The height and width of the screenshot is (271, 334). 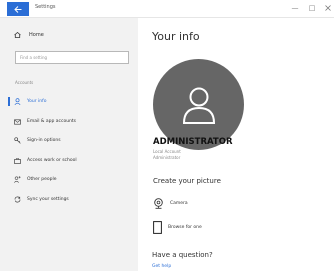 What do you see at coordinates (52, 160) in the screenshot?
I see `sidebar-item-label: Access work or school` at bounding box center [52, 160].